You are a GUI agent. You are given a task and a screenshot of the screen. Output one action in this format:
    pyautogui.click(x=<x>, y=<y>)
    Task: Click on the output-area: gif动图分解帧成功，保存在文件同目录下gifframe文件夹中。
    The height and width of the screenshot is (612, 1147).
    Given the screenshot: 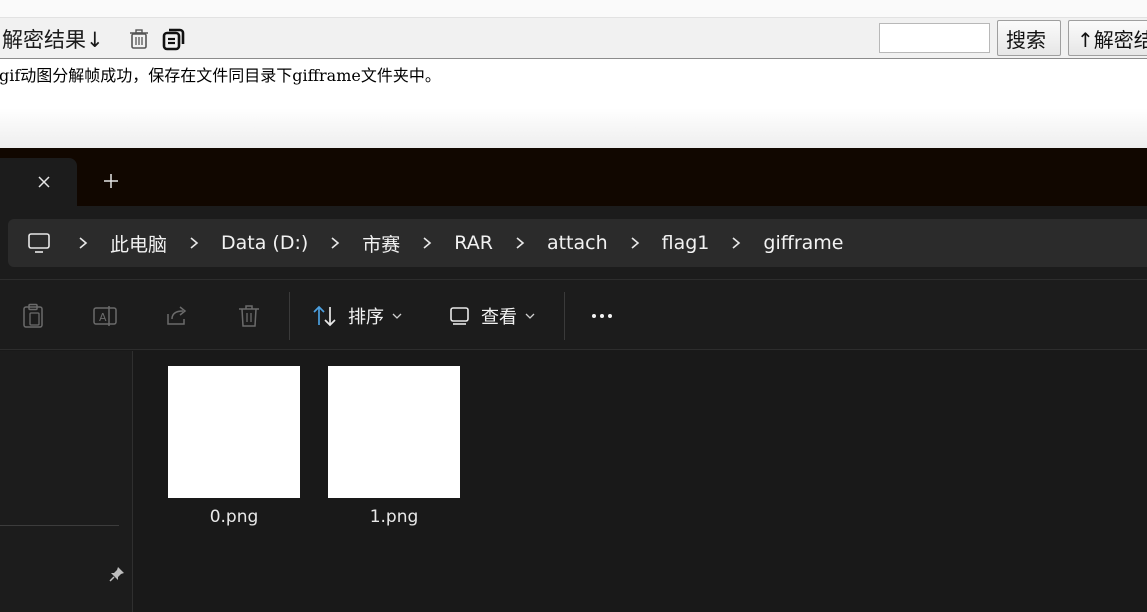 What is the action you would take?
    pyautogui.click(x=573, y=104)
    